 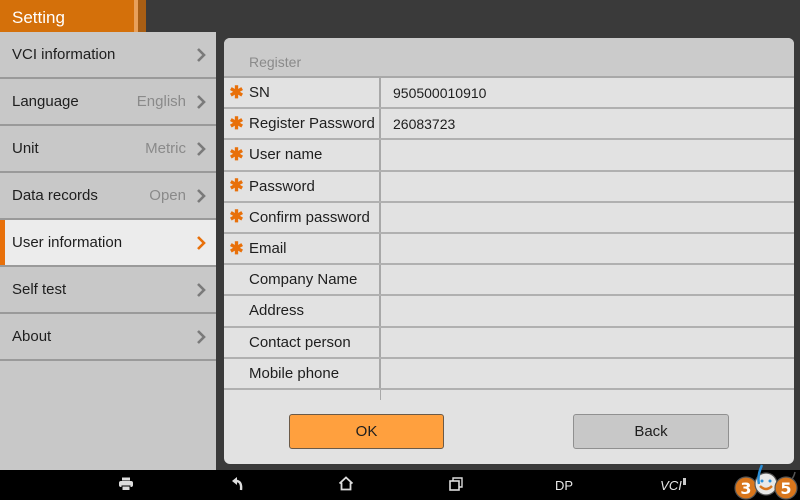 I want to click on logo-digit: 5, so click(x=785, y=488).